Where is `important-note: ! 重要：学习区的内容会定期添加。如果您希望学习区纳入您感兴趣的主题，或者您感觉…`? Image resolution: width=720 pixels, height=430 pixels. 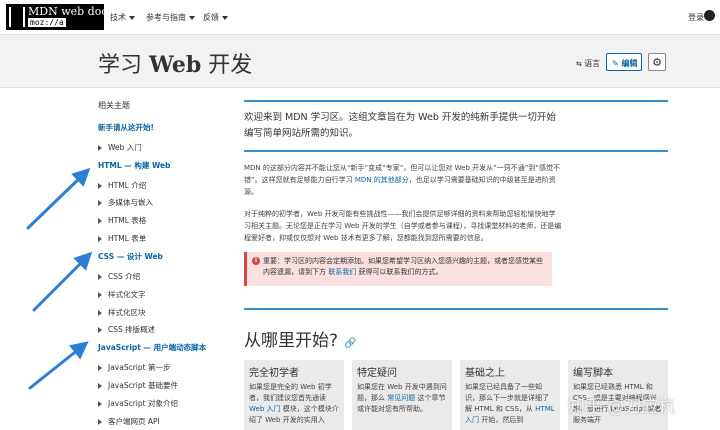 important-note: ! 重要：学习区的内容会定期添加。如果您希望学习区纳入您感兴趣的主题，或者您感觉… is located at coordinates (398, 269).